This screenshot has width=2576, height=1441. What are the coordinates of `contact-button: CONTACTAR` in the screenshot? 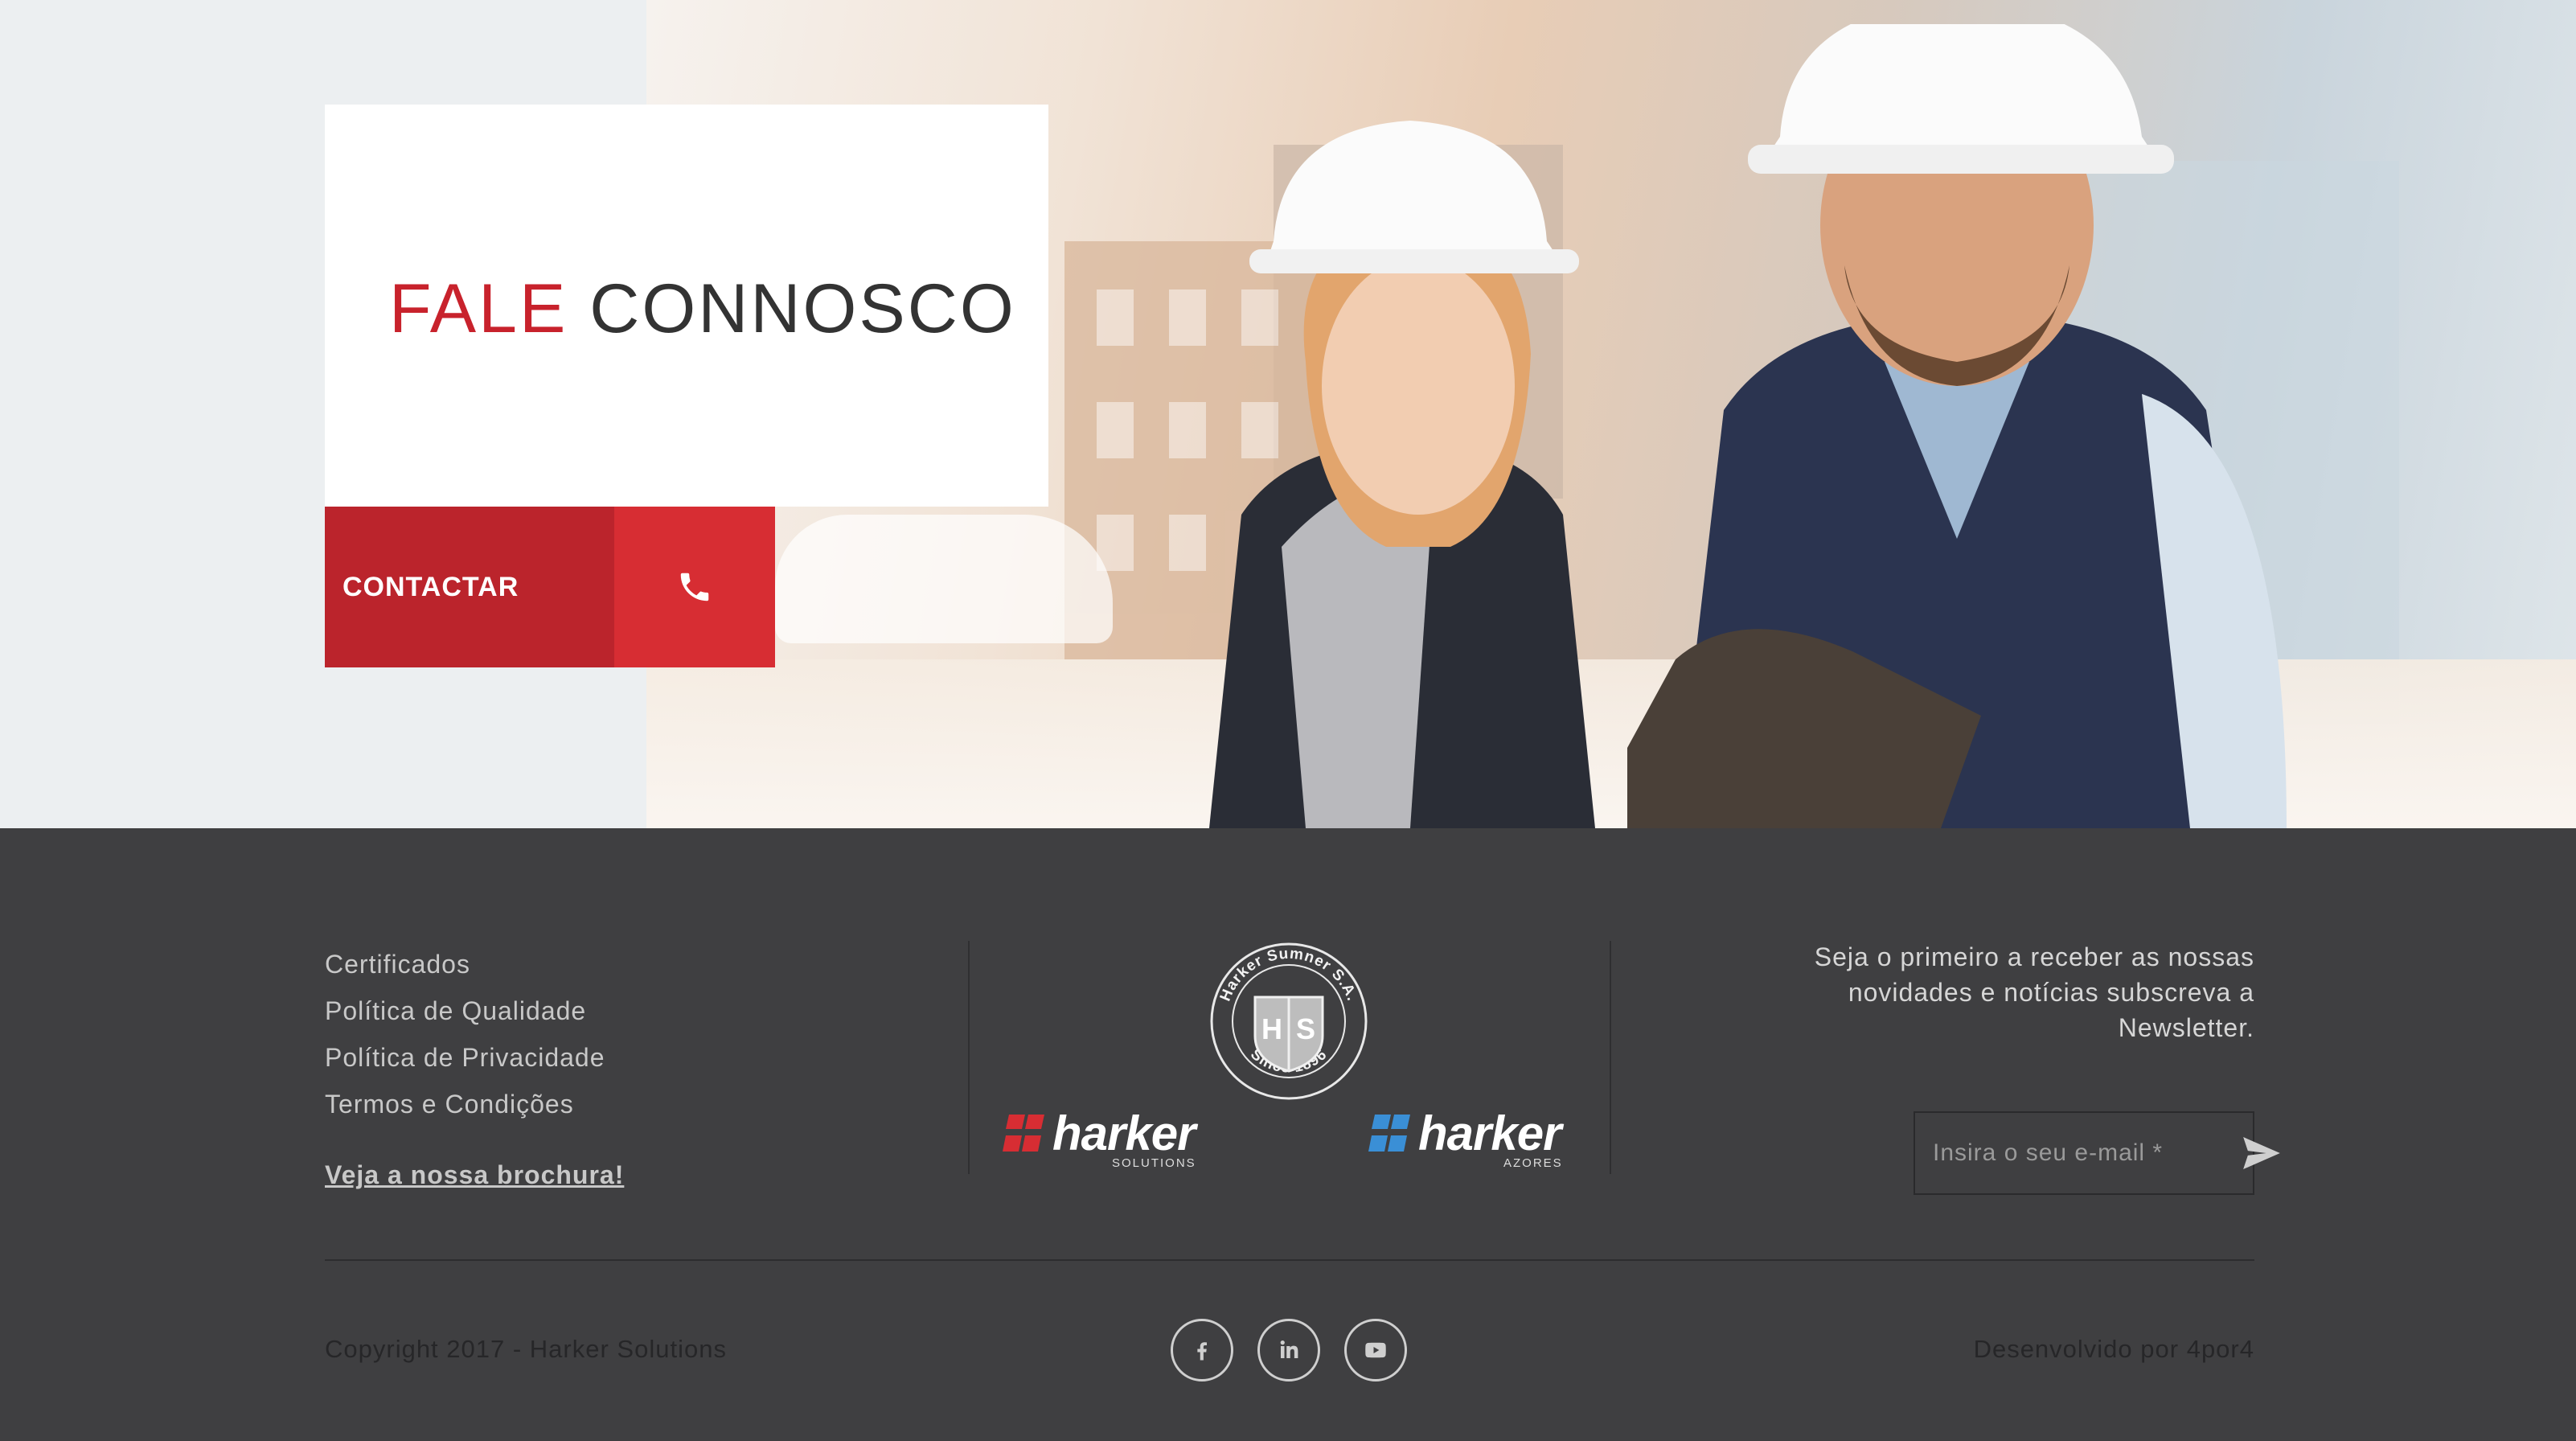 It's located at (550, 587).